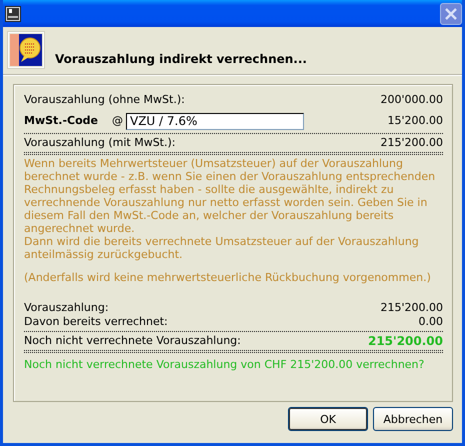 This screenshot has height=446, width=465. Describe the element at coordinates (100, 143) in the screenshot. I see `field-label: Vorauszahlung (mit MwSt.):` at that location.